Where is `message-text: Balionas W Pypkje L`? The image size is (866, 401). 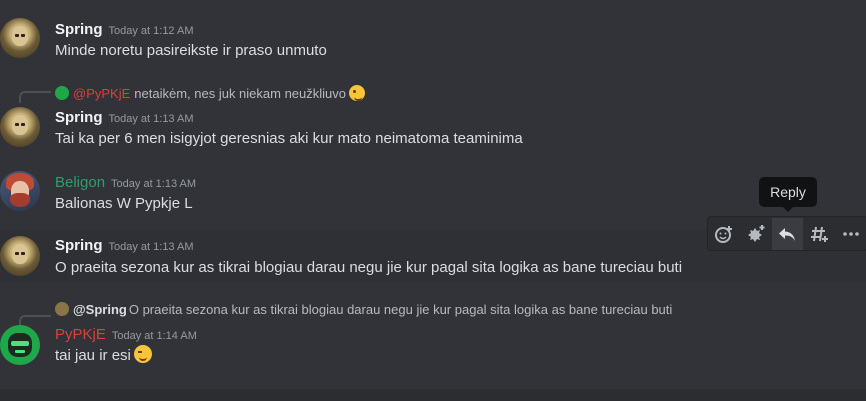 message-text: Balionas W Pypkje L is located at coordinates (124, 203).